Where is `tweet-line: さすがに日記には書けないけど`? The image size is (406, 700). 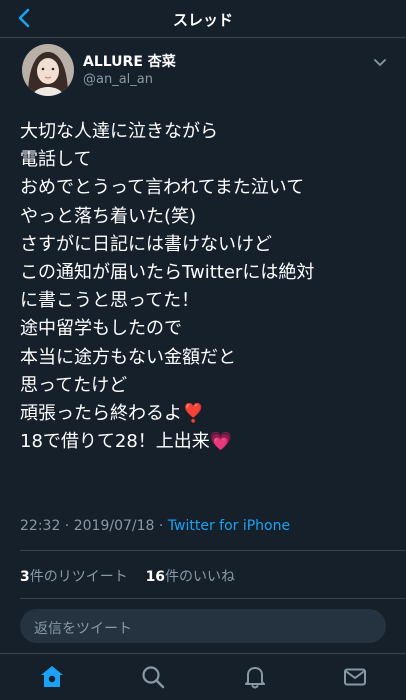 tweet-line: さすがに日記には書けないけど is located at coordinates (146, 244).